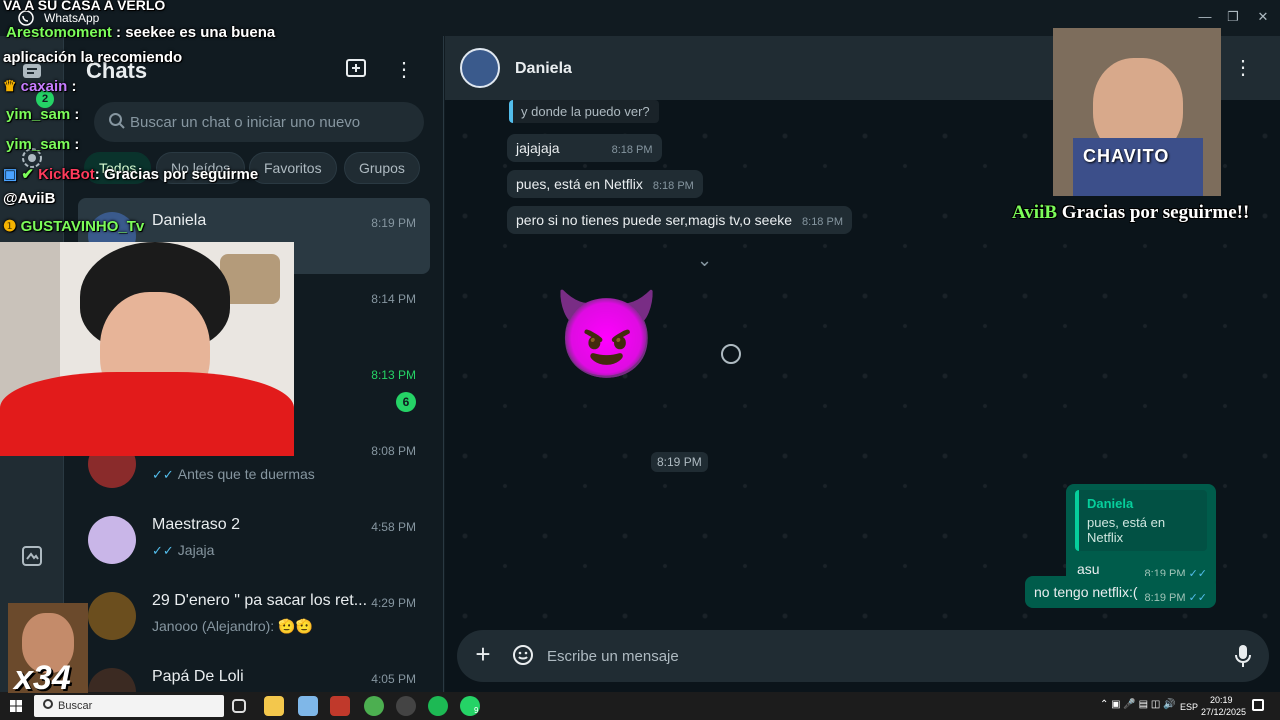 Image resolution: width=1280 pixels, height=720 pixels. Describe the element at coordinates (84, 6) in the screenshot. I see `overlay-top-line: VA A SU CASA A VERLO` at that location.